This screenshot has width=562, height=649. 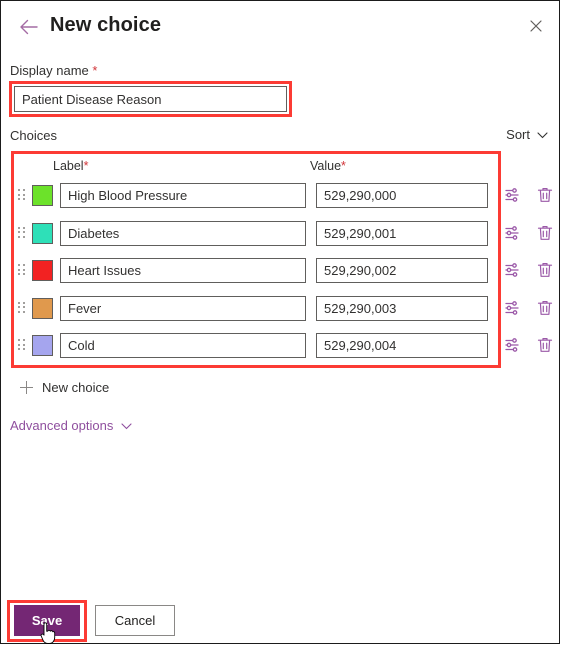 I want to click on save-button: Save, so click(x=47, y=620).